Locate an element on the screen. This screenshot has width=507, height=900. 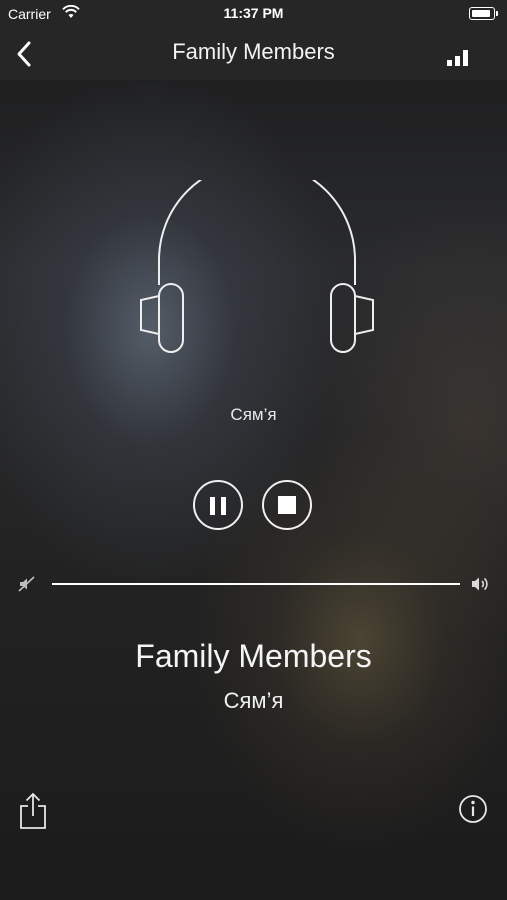
pause-icon-bar is located at coordinates (223, 506).